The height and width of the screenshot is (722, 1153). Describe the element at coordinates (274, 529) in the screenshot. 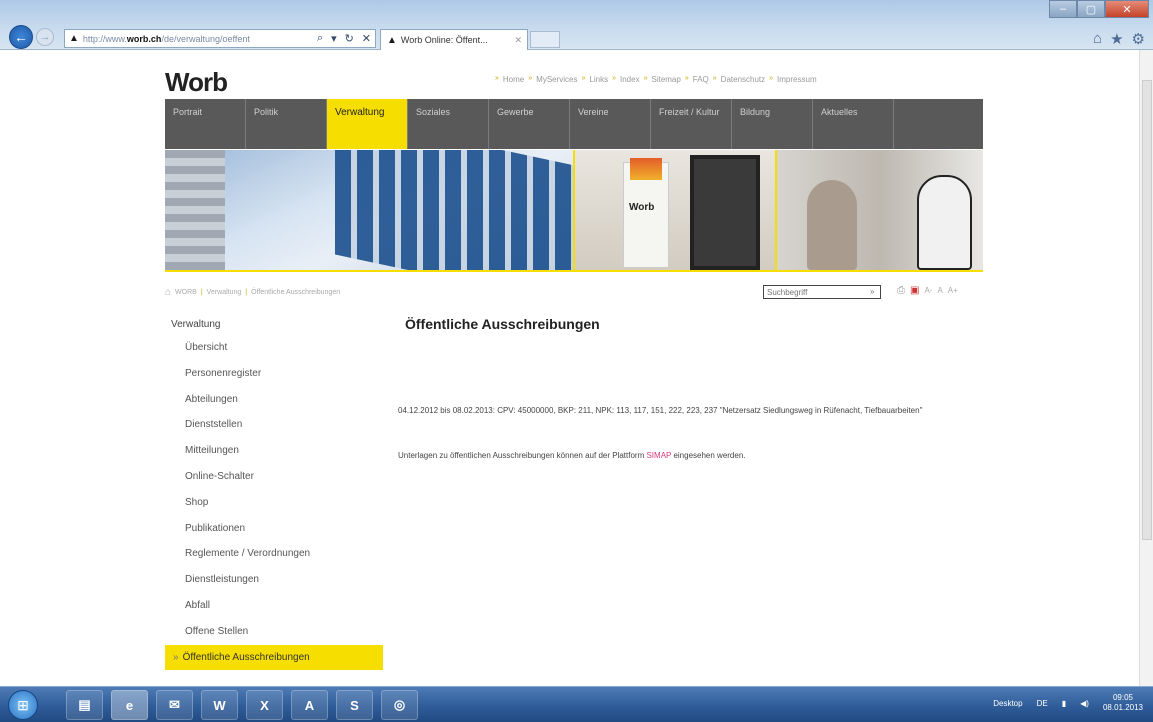

I see `sidebar-item-8: Publikationen` at that location.